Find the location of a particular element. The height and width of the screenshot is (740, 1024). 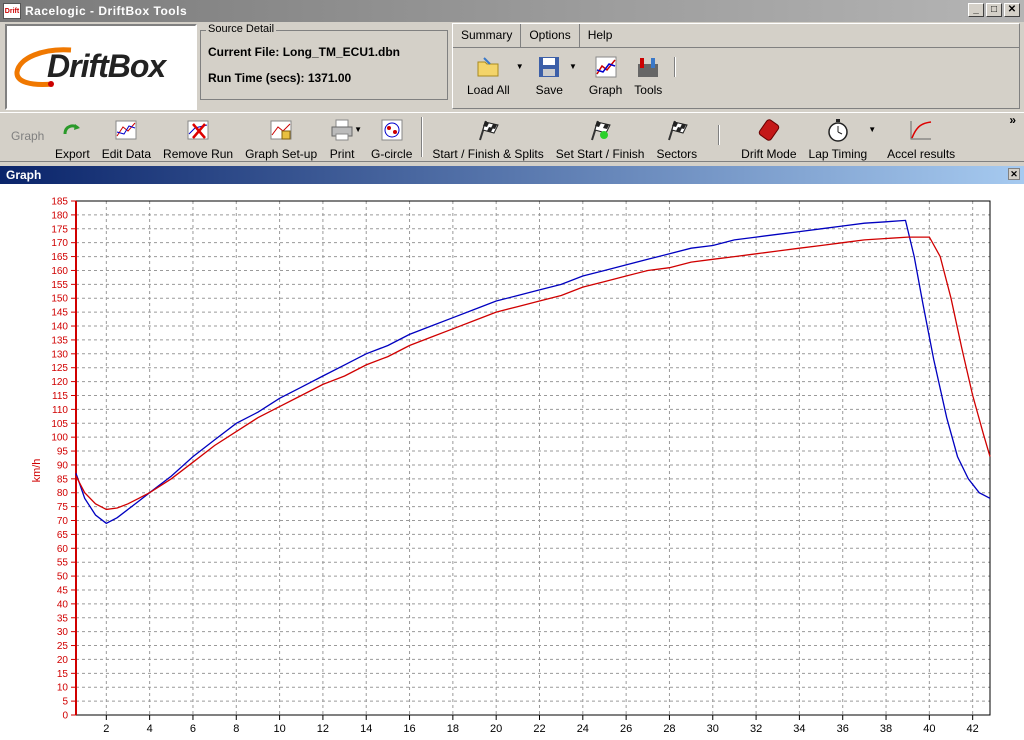

y-tick-label: 90 is located at coordinates (63, 465).